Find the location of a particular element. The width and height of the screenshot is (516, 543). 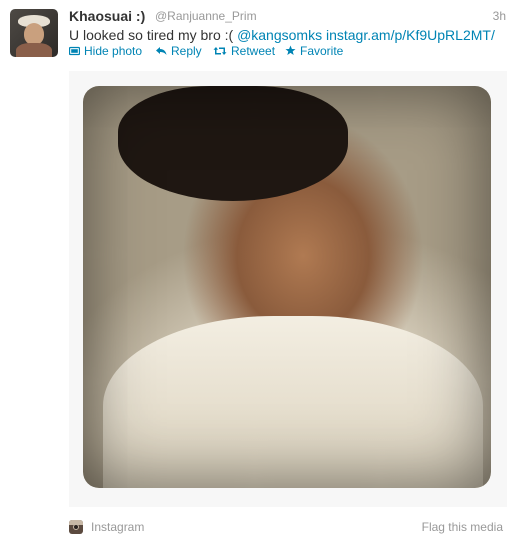

favorite-button: Favorite is located at coordinates (314, 51).